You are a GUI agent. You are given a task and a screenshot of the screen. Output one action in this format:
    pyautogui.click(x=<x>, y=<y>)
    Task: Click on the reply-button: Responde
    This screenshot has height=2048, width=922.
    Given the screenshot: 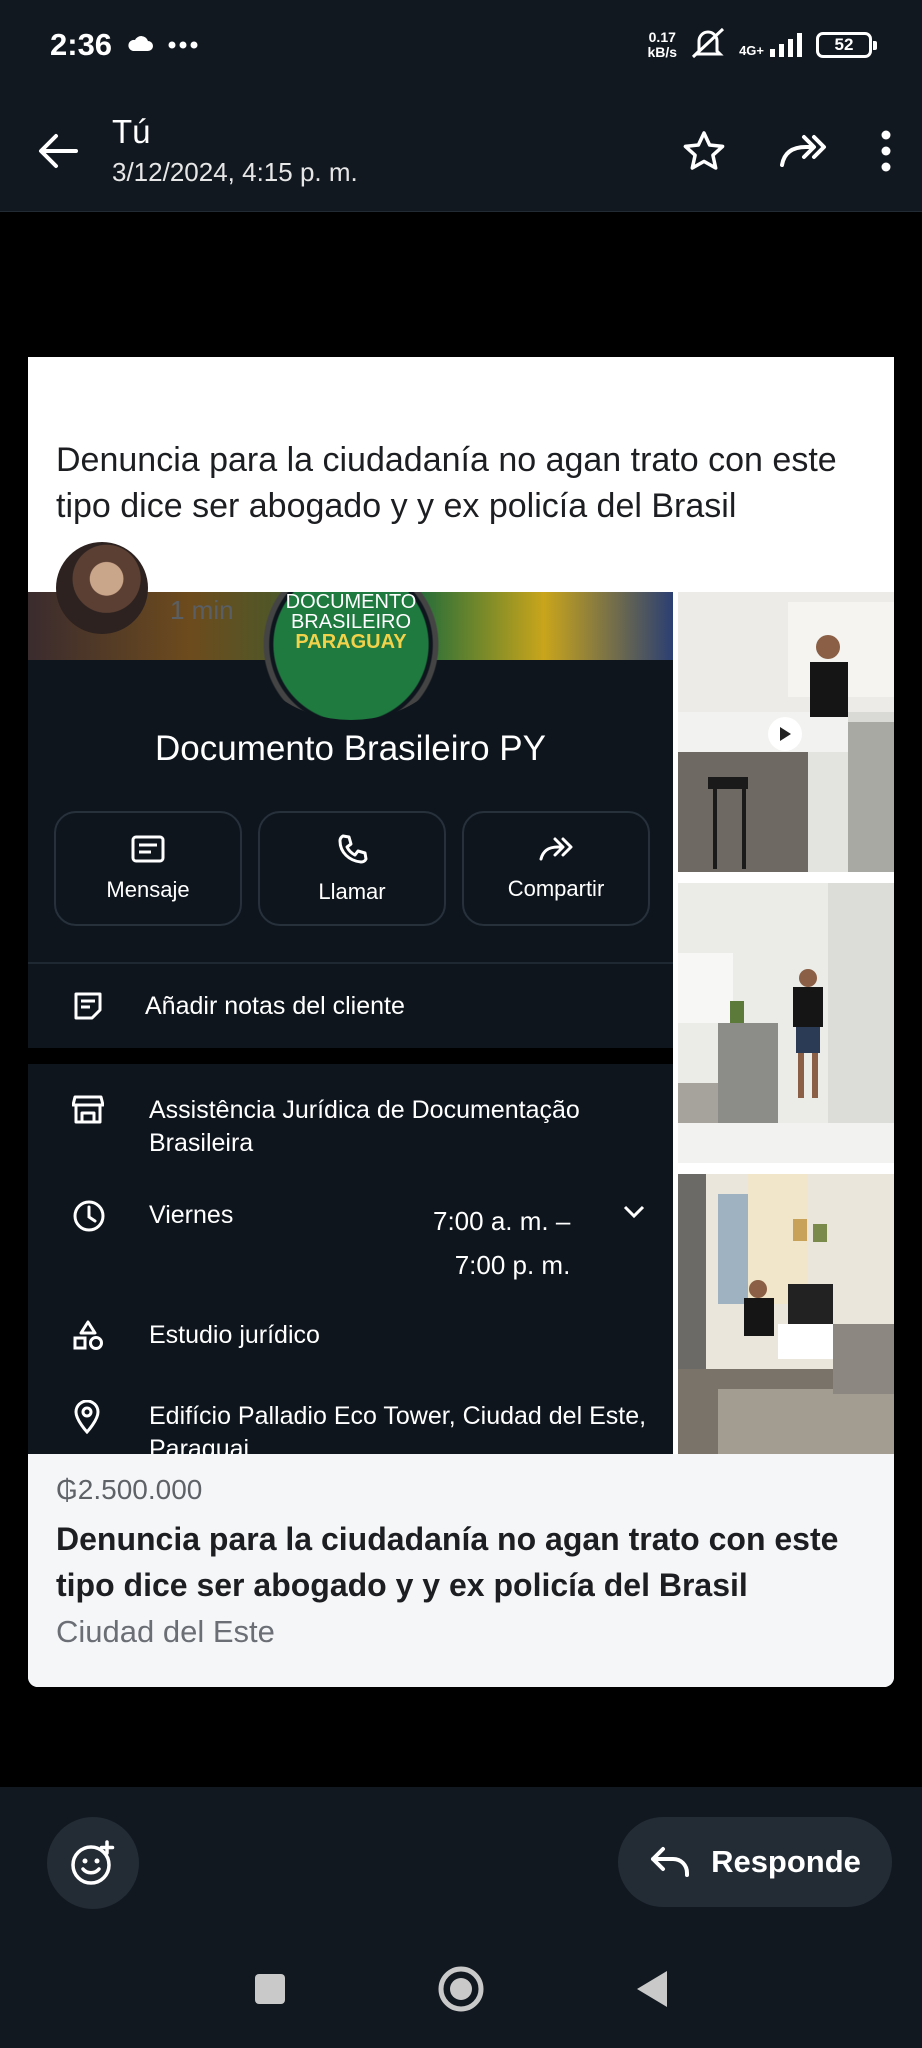 What is the action you would take?
    pyautogui.click(x=755, y=1862)
    